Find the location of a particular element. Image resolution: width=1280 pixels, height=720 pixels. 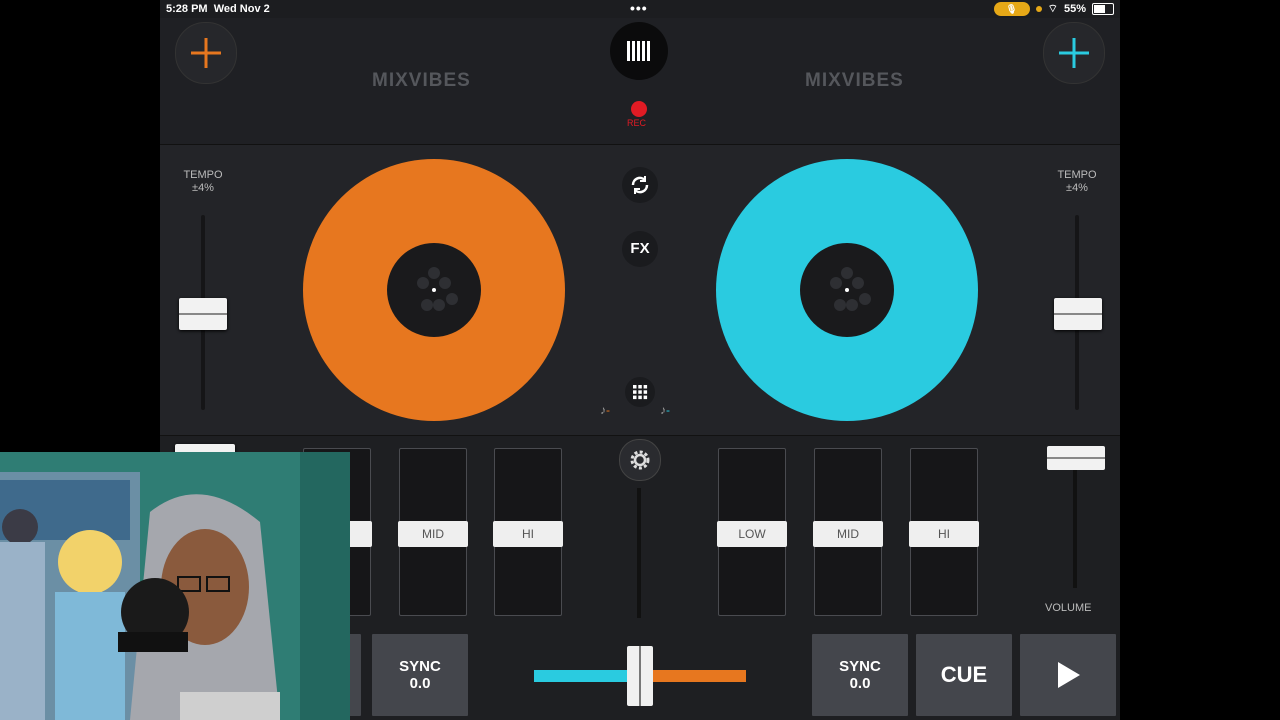

turntable-deck-b is located at coordinates (847, 290).